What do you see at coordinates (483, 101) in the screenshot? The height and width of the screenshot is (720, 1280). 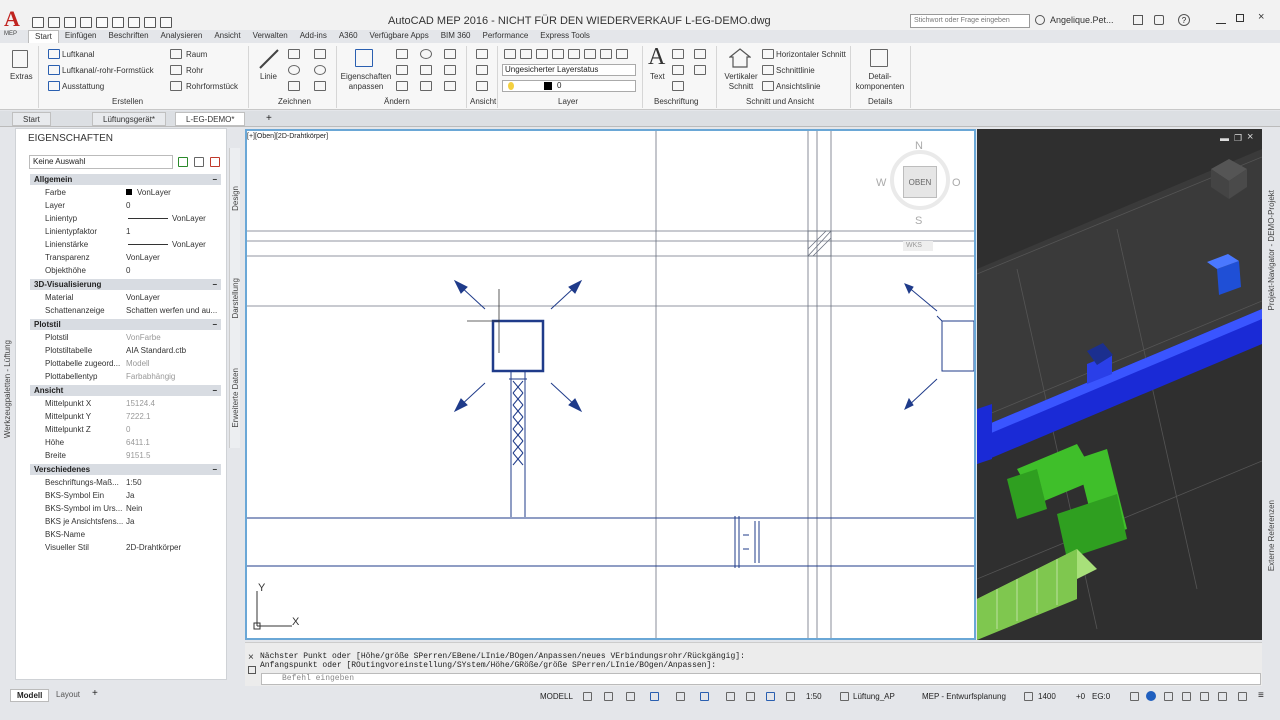 I see `panel-title-ansicht: Ansicht` at bounding box center [483, 101].